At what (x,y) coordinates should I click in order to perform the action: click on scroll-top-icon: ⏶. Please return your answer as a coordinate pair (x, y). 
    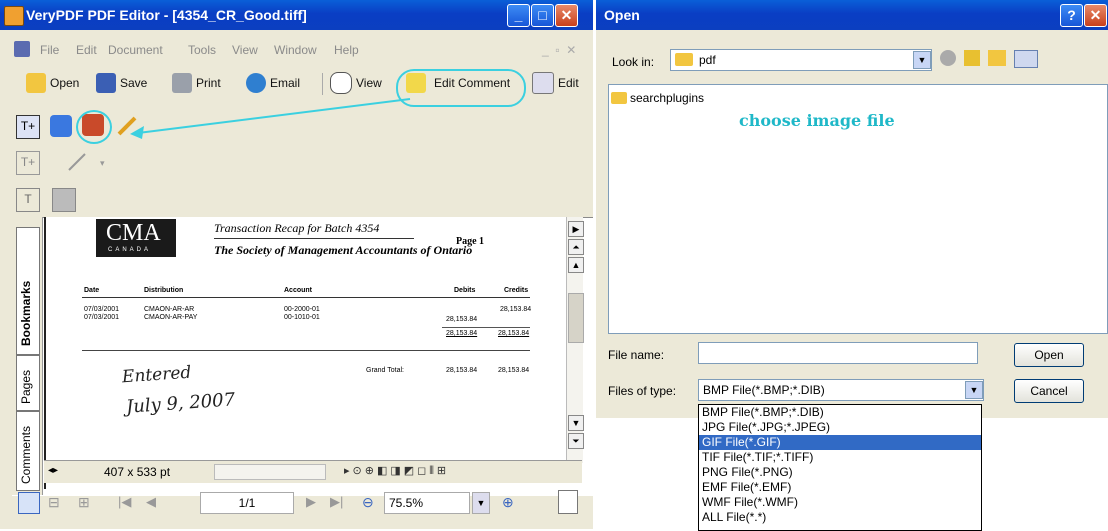
    Looking at the image, I should click on (576, 247).